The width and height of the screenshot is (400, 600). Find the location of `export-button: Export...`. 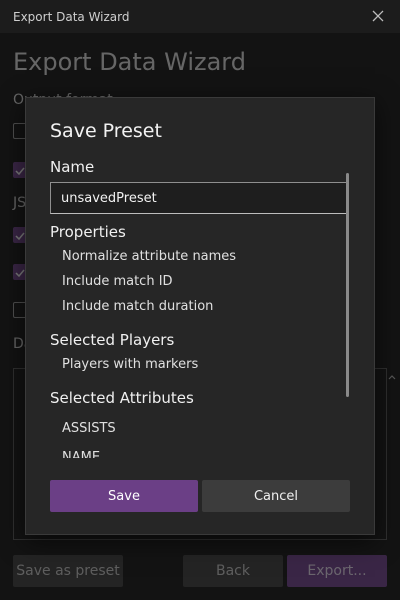

export-button: Export... is located at coordinates (337, 571).